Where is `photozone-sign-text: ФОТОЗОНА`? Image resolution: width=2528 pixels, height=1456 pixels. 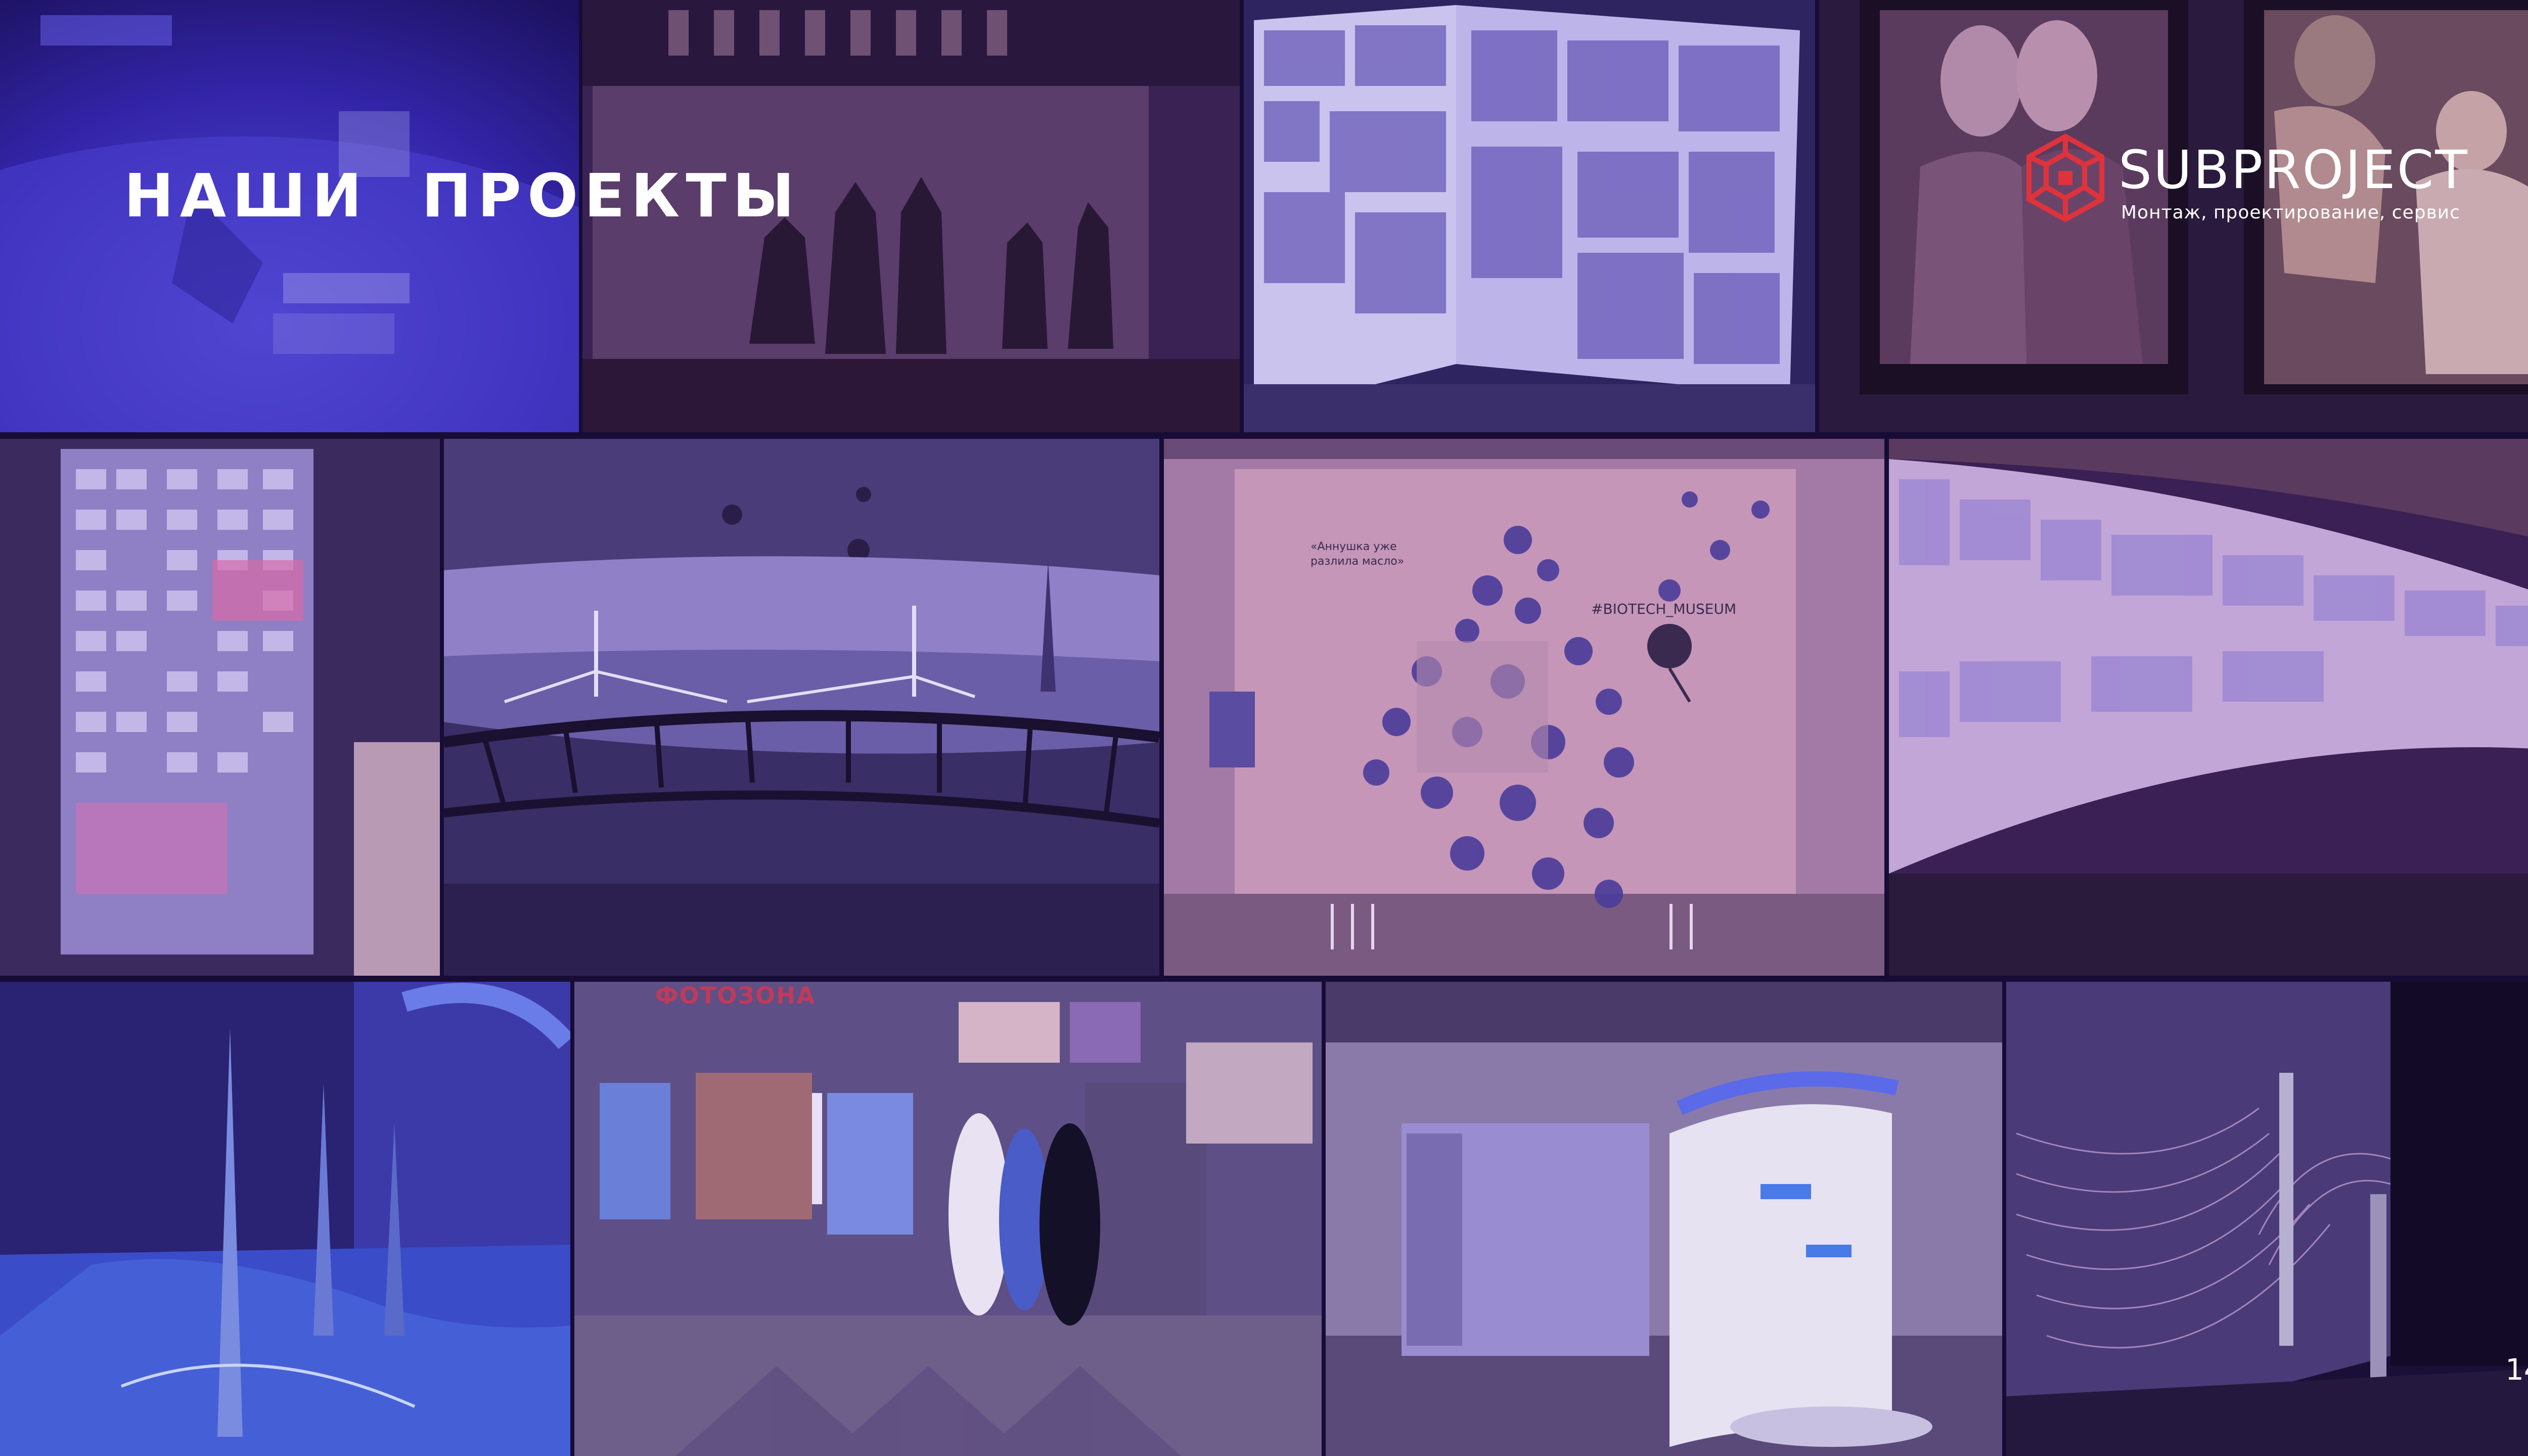
photozone-sign-text: ФОТОЗОНА is located at coordinates (736, 995).